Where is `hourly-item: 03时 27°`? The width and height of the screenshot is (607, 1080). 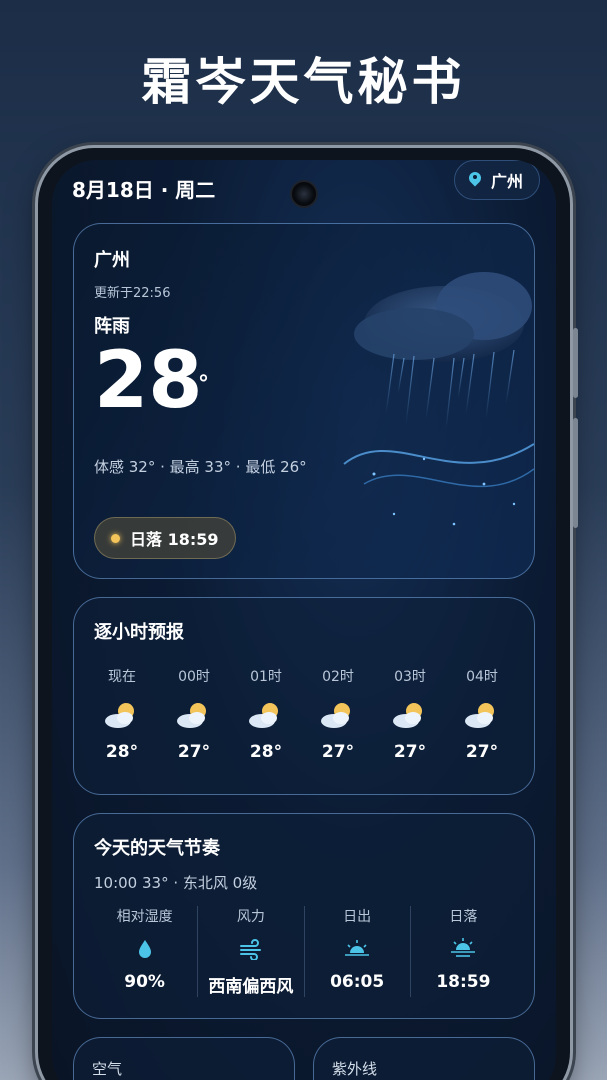
hourly-item: 03时 27° is located at coordinates (410, 714).